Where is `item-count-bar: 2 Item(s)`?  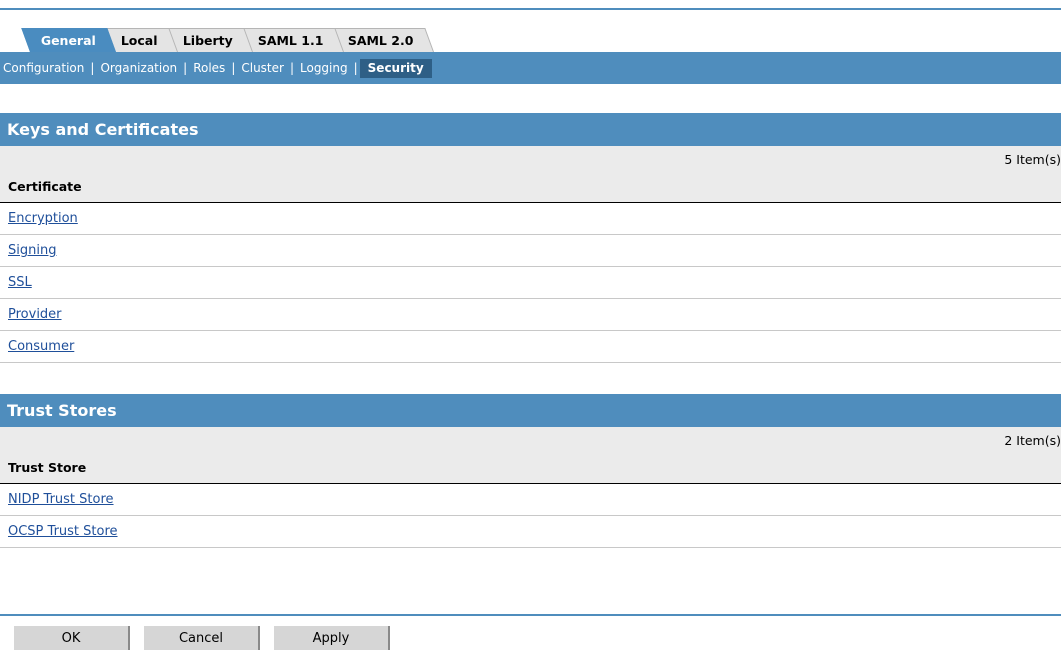 item-count-bar: 2 Item(s) is located at coordinates (530, 439).